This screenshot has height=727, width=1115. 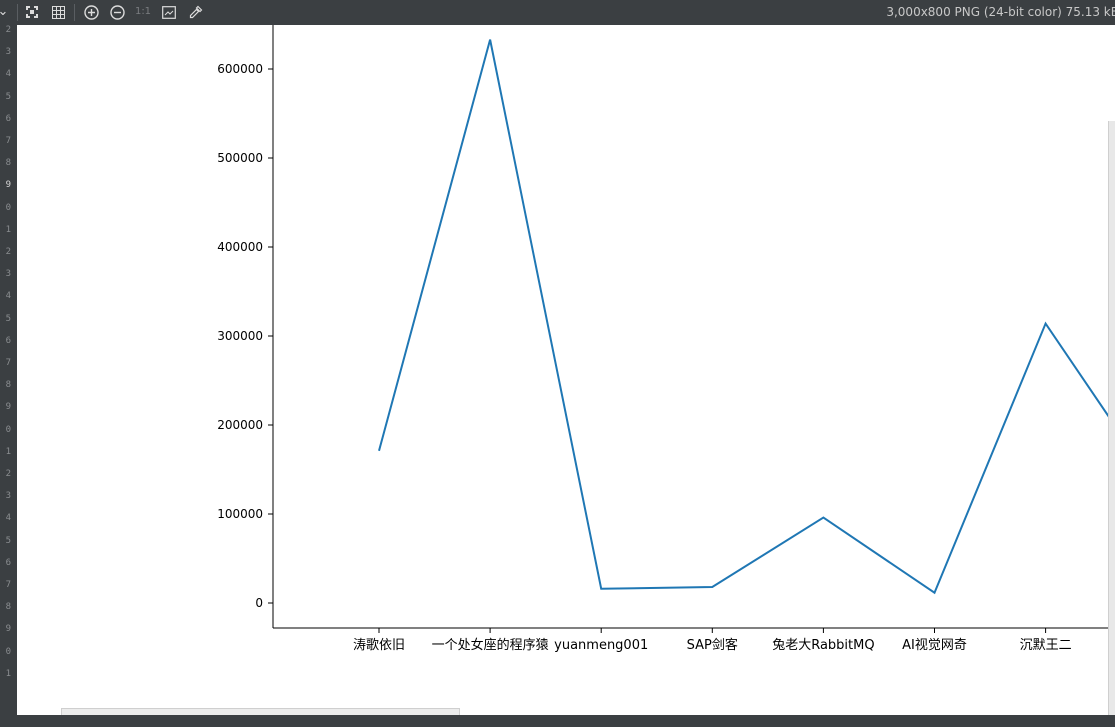 I want to click on x-tick-label: 涛歌依旧, so click(x=379, y=645).